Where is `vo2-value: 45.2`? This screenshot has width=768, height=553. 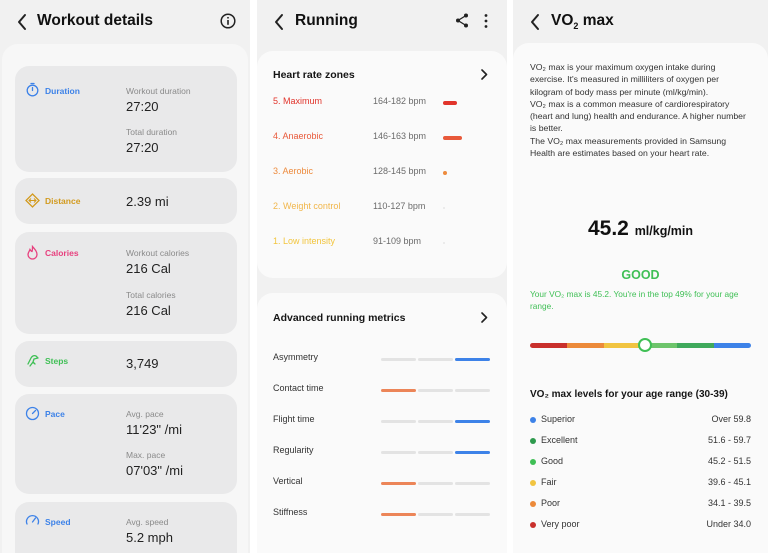 vo2-value: 45.2 is located at coordinates (608, 228).